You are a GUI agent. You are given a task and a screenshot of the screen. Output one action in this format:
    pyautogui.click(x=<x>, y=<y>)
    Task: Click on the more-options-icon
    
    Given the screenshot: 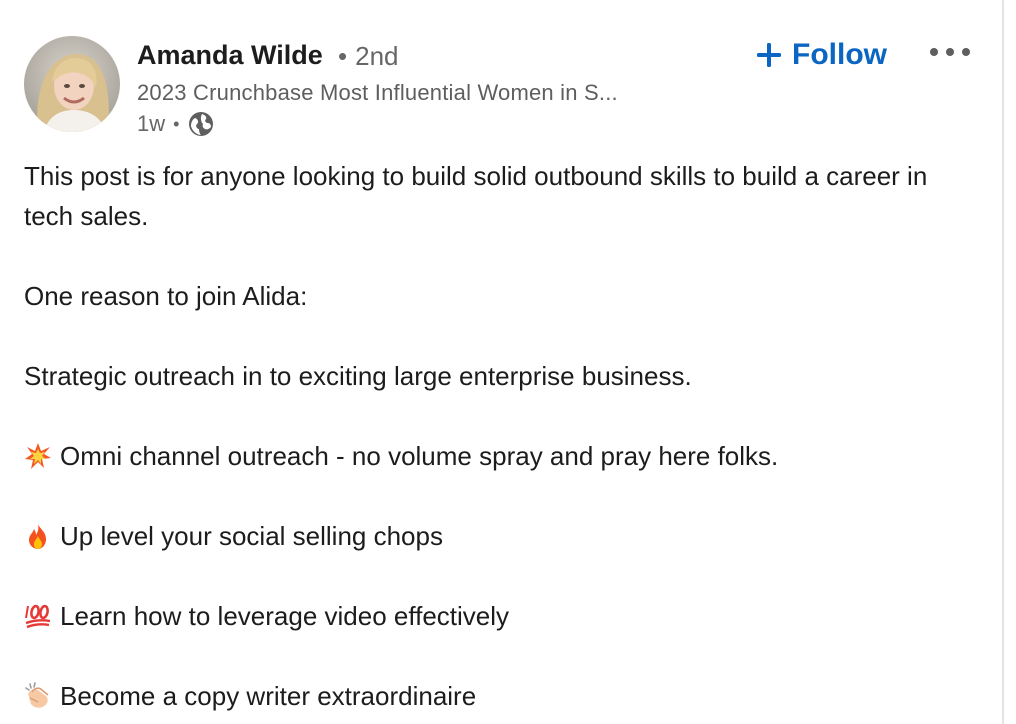 What is the action you would take?
    pyautogui.click(x=950, y=52)
    